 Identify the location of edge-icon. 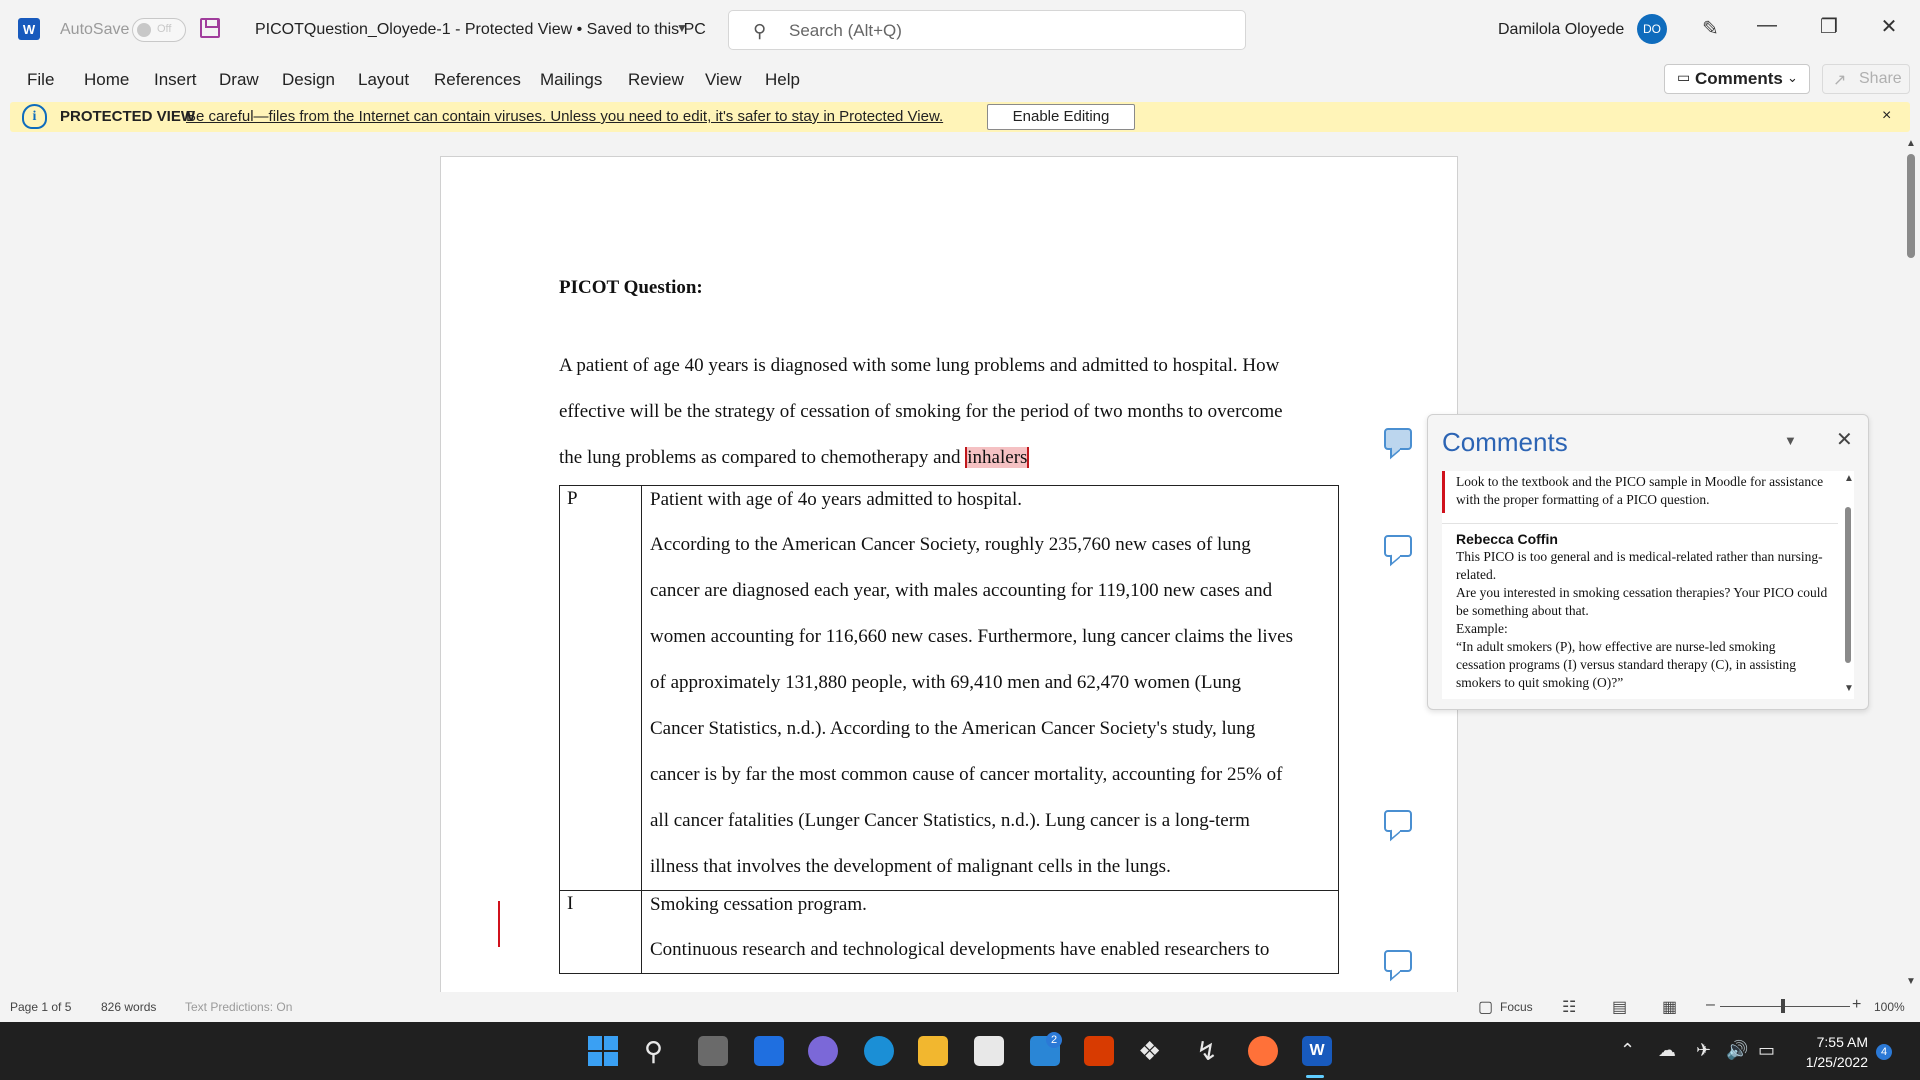
(879, 1051).